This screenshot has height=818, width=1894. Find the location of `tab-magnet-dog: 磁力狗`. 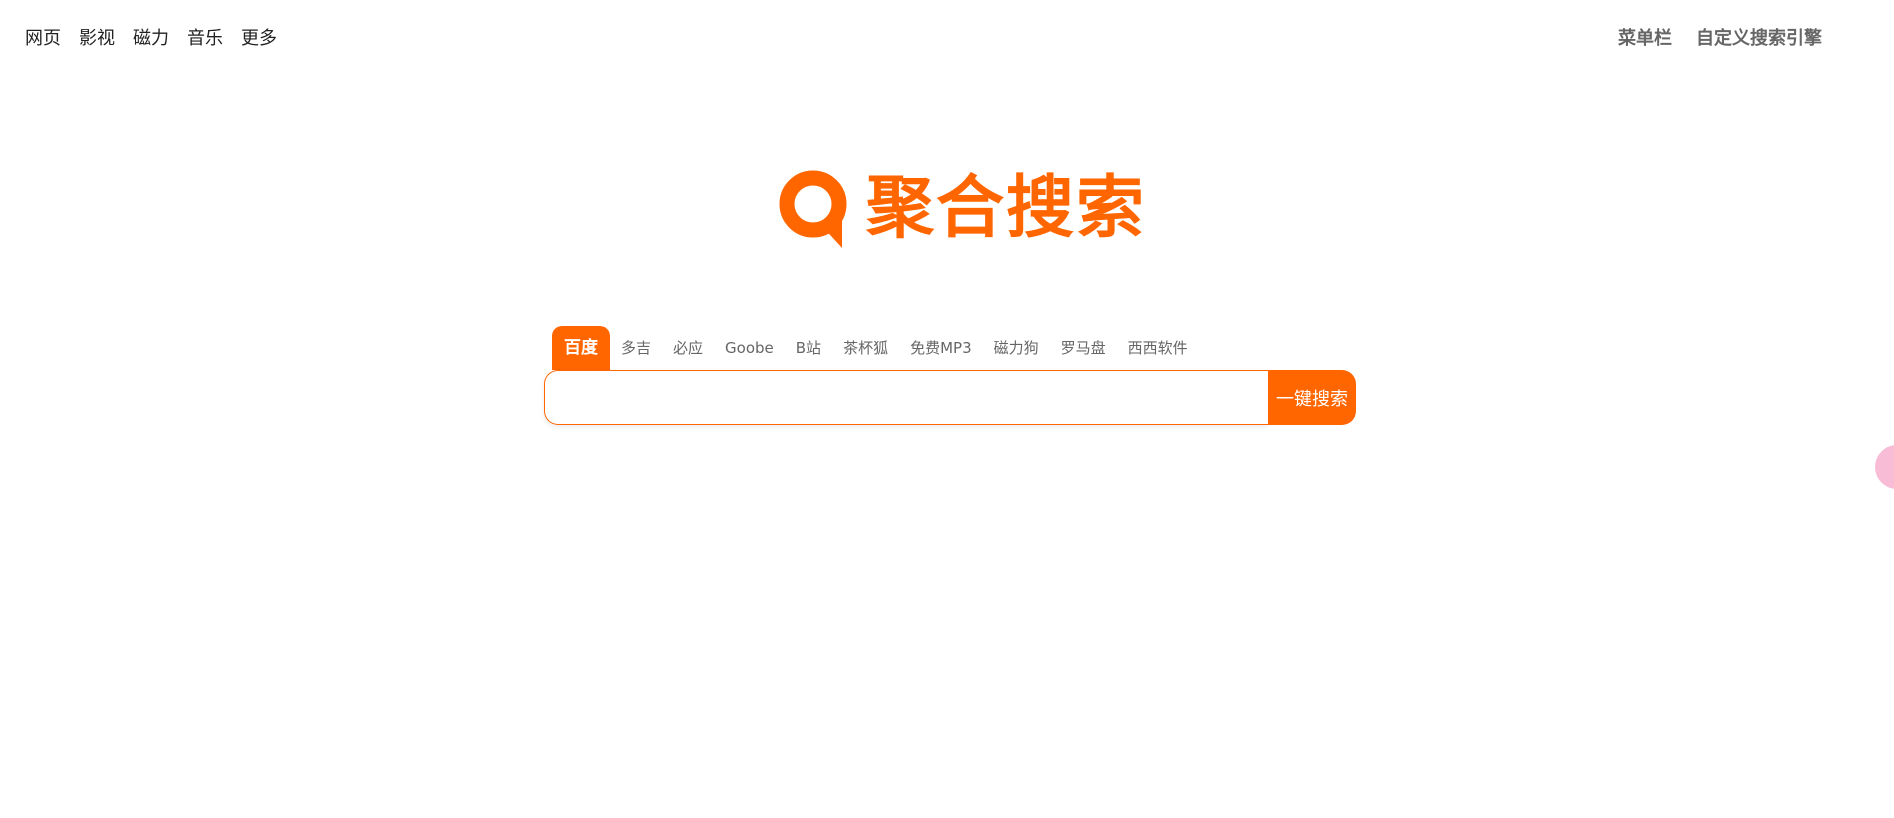

tab-magnet-dog: 磁力狗 is located at coordinates (1016, 348).